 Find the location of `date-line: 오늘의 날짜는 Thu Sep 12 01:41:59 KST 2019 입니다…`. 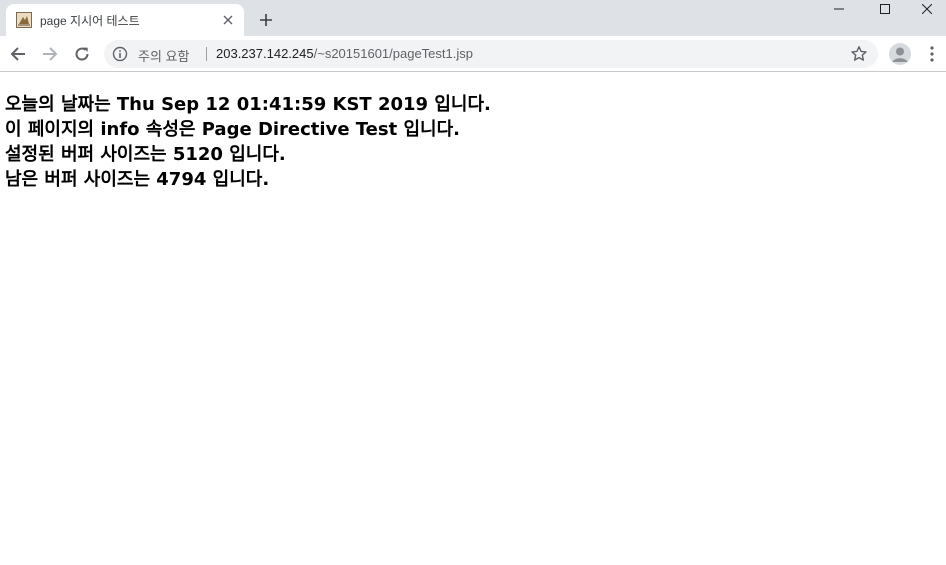

date-line: 오늘의 날짜는 Thu Sep 12 01:41:59 KST 2019 입니다… is located at coordinates (248, 104).